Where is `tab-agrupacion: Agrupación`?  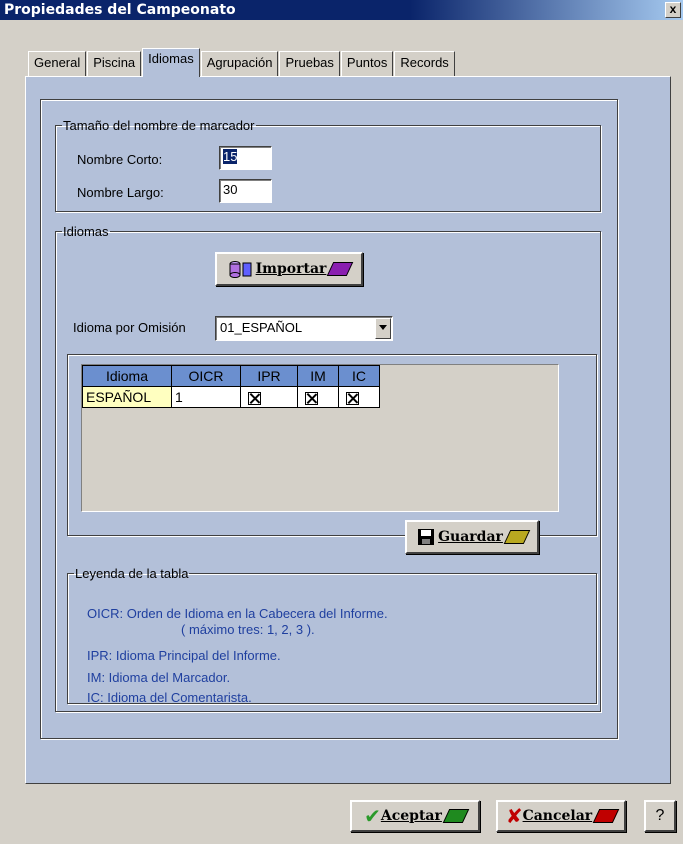
tab-agrupacion: Agrupación is located at coordinates (239, 63).